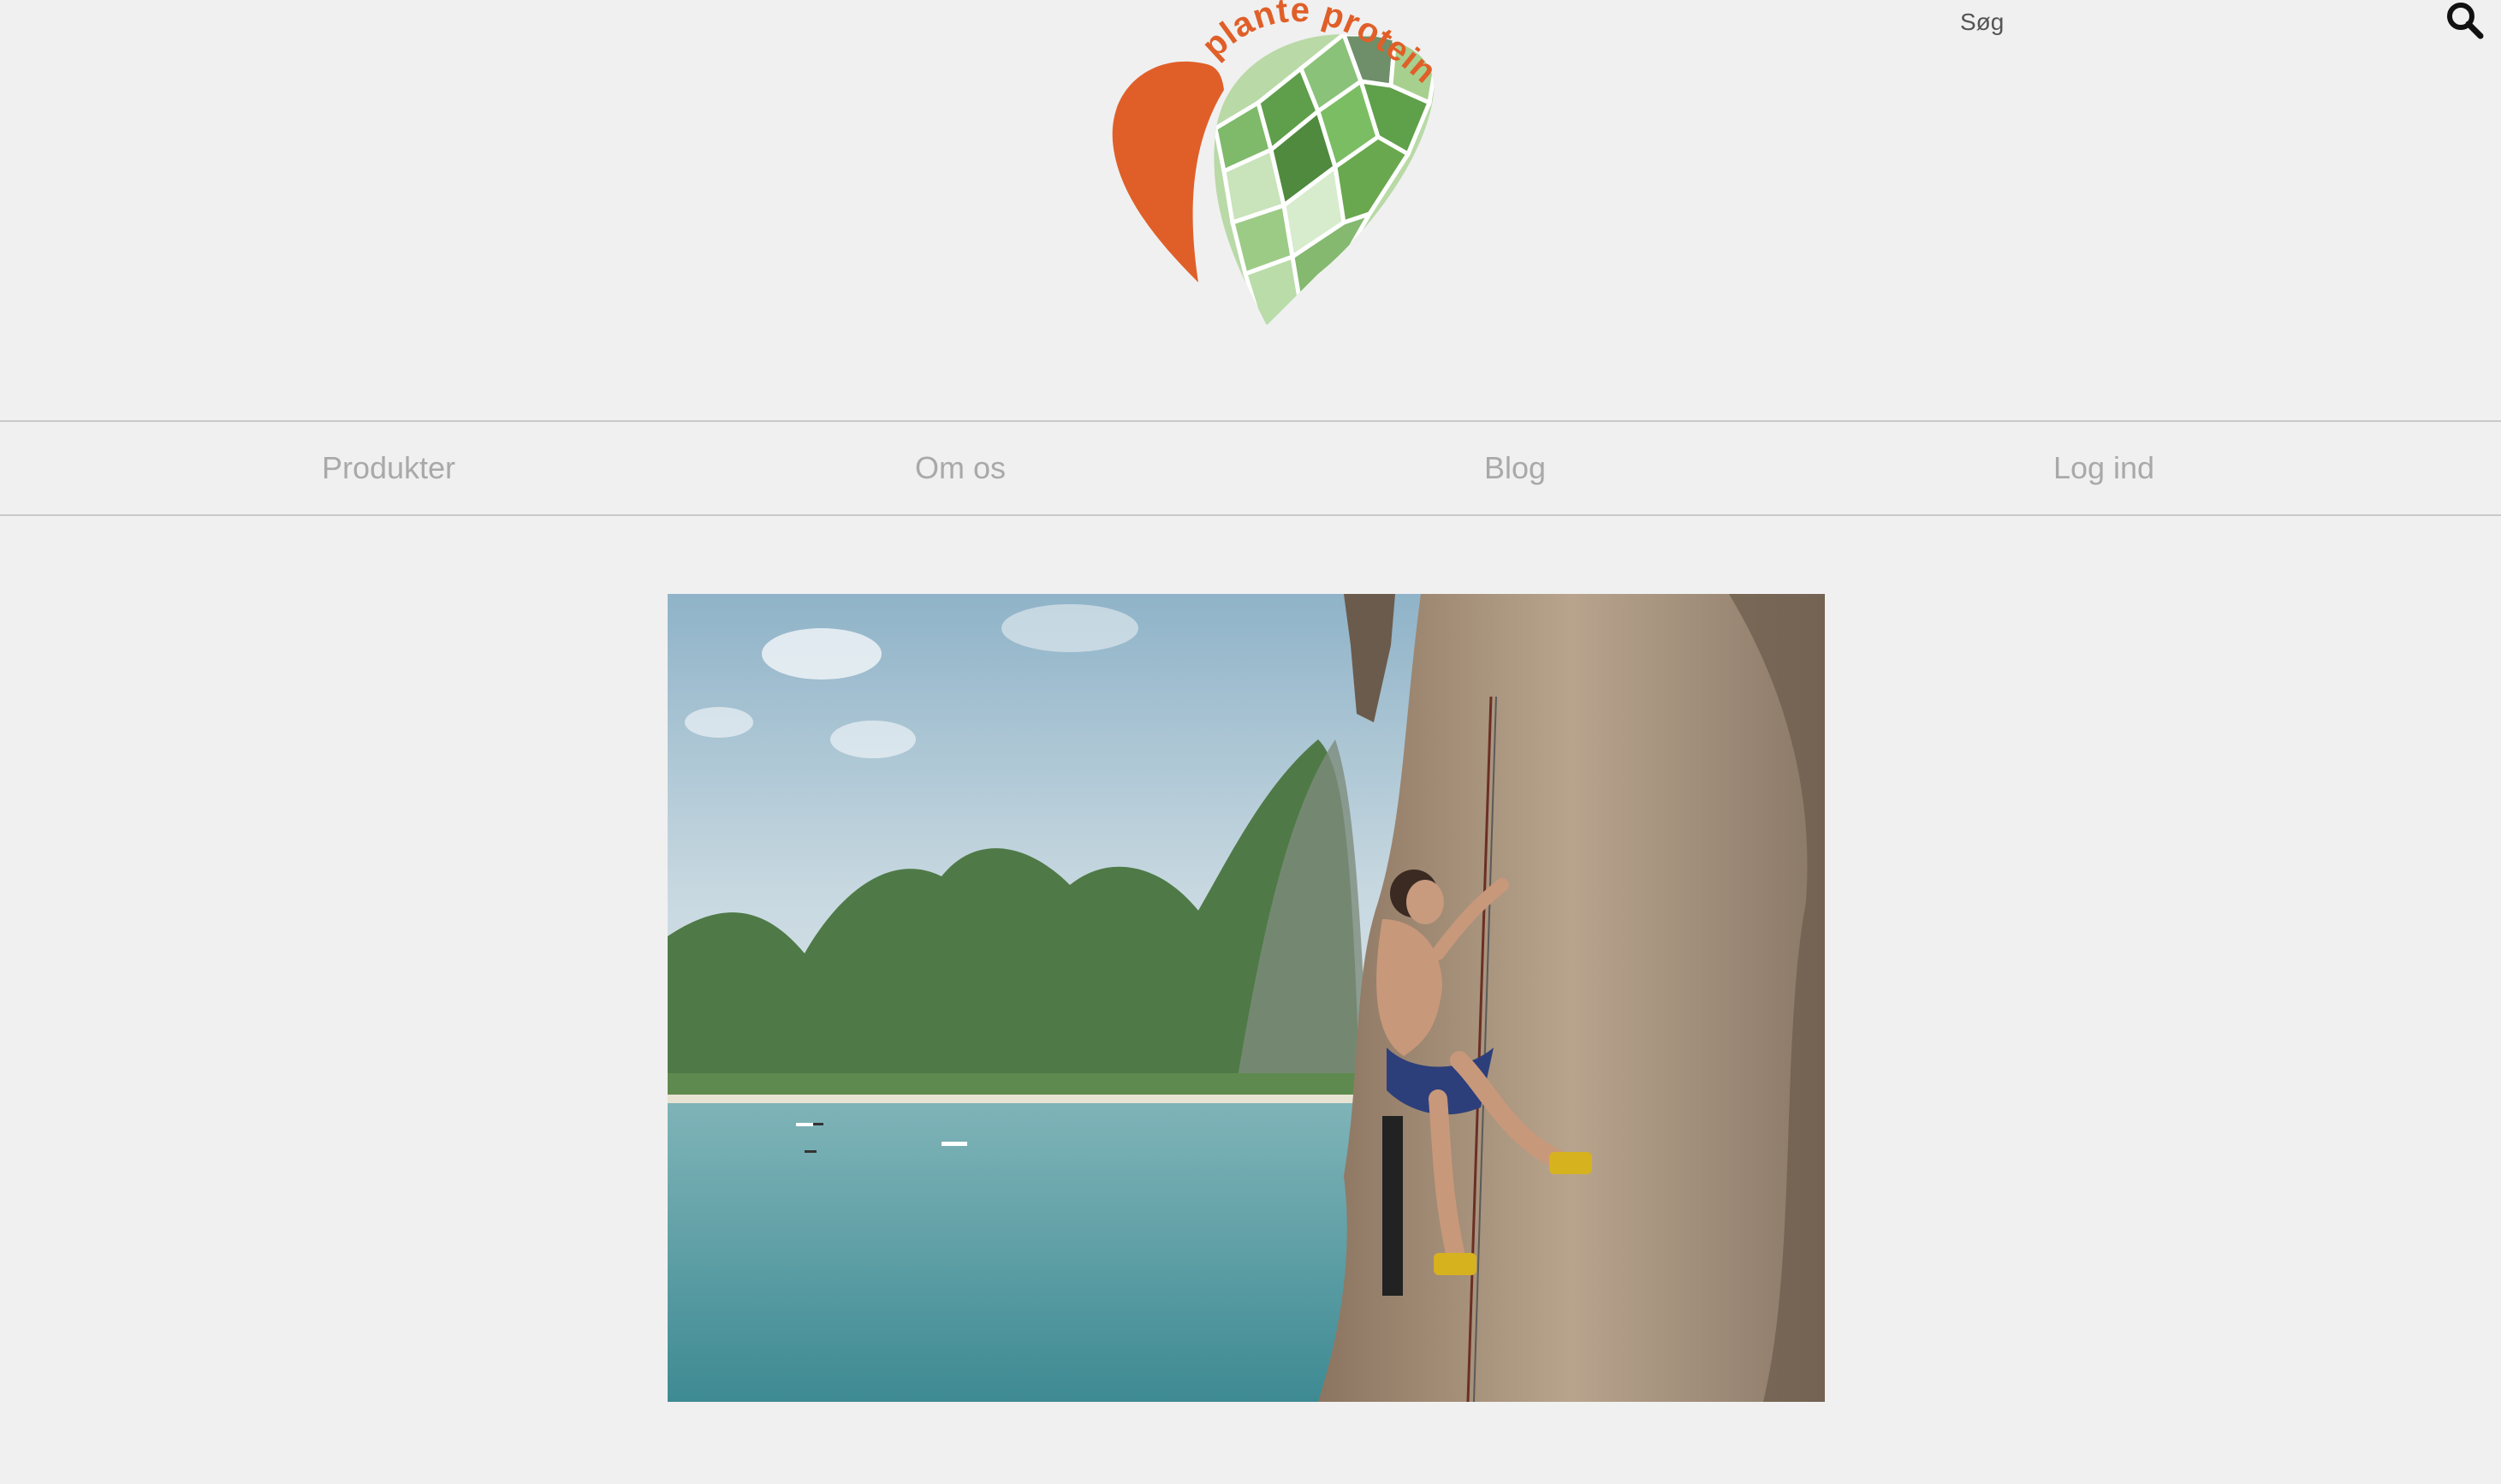 This screenshot has width=2501, height=1484. Describe the element at coordinates (1250, 468) in the screenshot. I see `main-nav: Produkter Om os Blog Log ind` at that location.